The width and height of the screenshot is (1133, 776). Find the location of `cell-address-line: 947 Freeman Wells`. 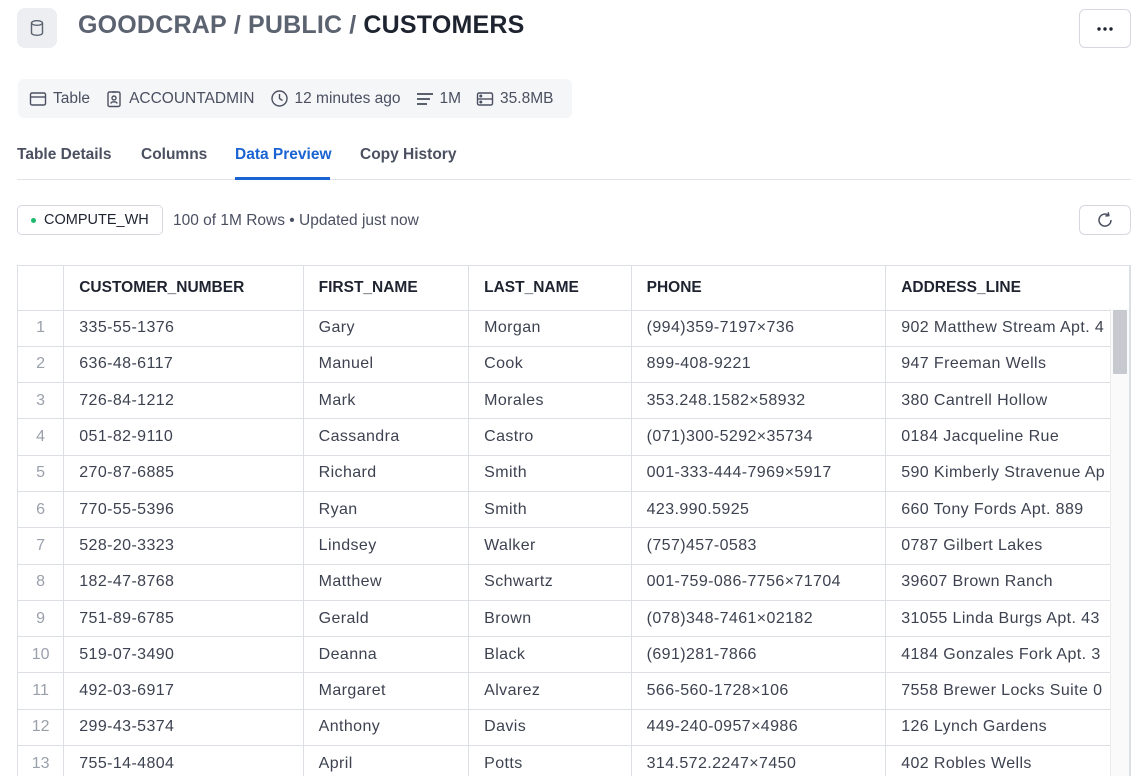

cell-address-line: 947 Freeman Wells is located at coordinates (1007, 365).